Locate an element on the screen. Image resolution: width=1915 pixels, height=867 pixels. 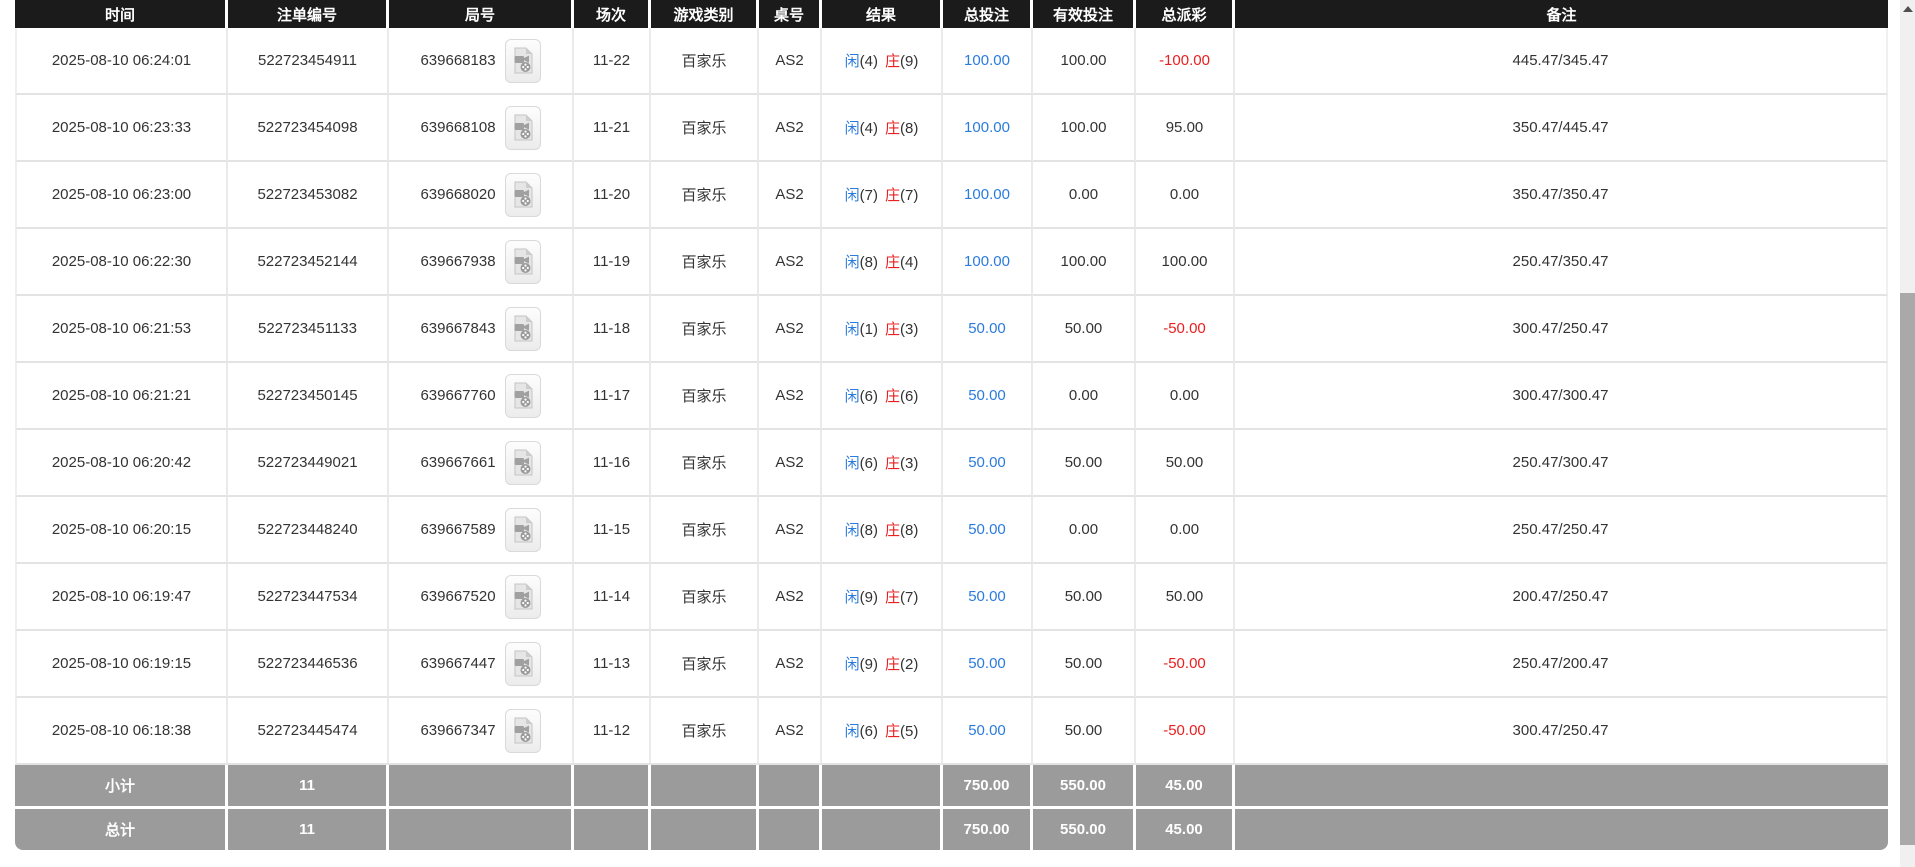
cell-round-id: 639667520 is located at coordinates (481, 597).